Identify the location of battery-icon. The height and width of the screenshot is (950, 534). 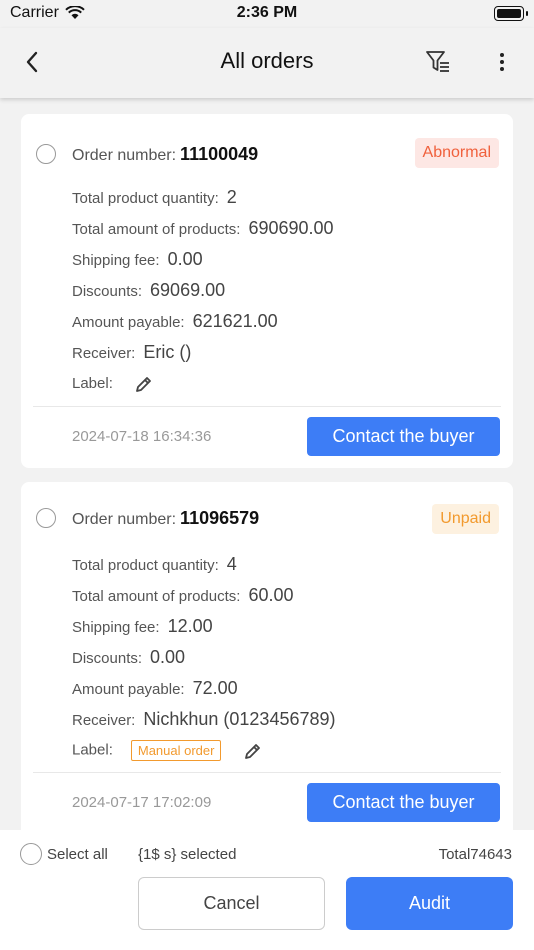
(511, 13).